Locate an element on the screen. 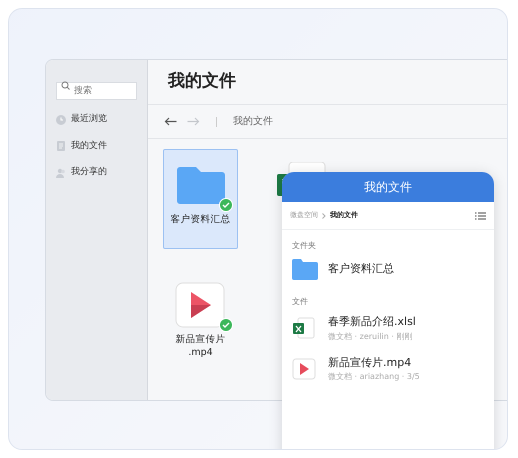  document-icon is located at coordinates (61, 146).